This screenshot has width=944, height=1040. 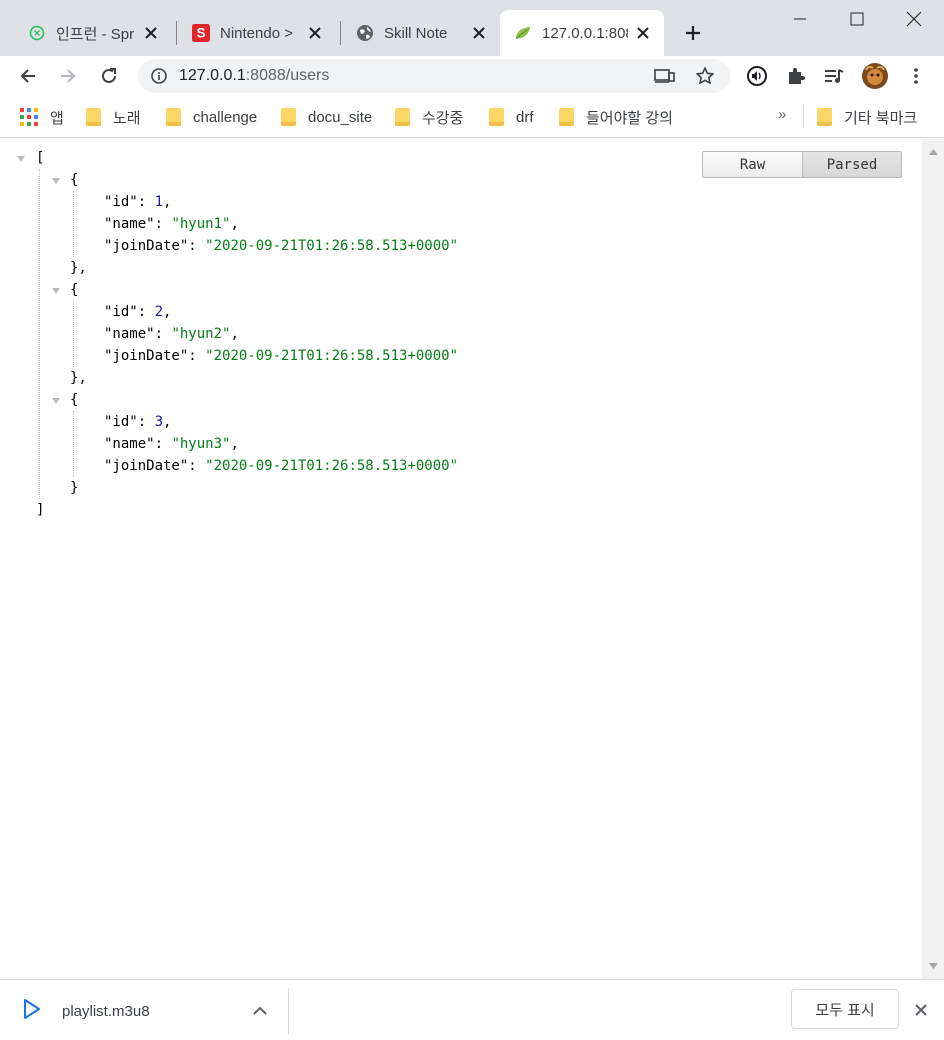 What do you see at coordinates (33, 1009) in the screenshot?
I see `play-file-icon` at bounding box center [33, 1009].